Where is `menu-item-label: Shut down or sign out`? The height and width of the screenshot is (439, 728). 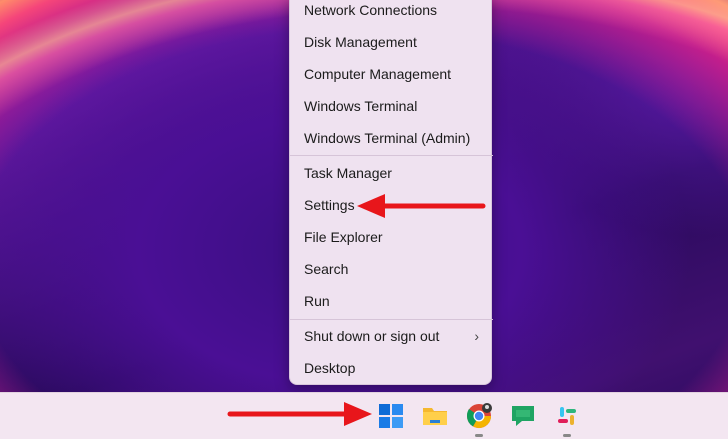
menu-item-label: Shut down or sign out is located at coordinates (372, 336).